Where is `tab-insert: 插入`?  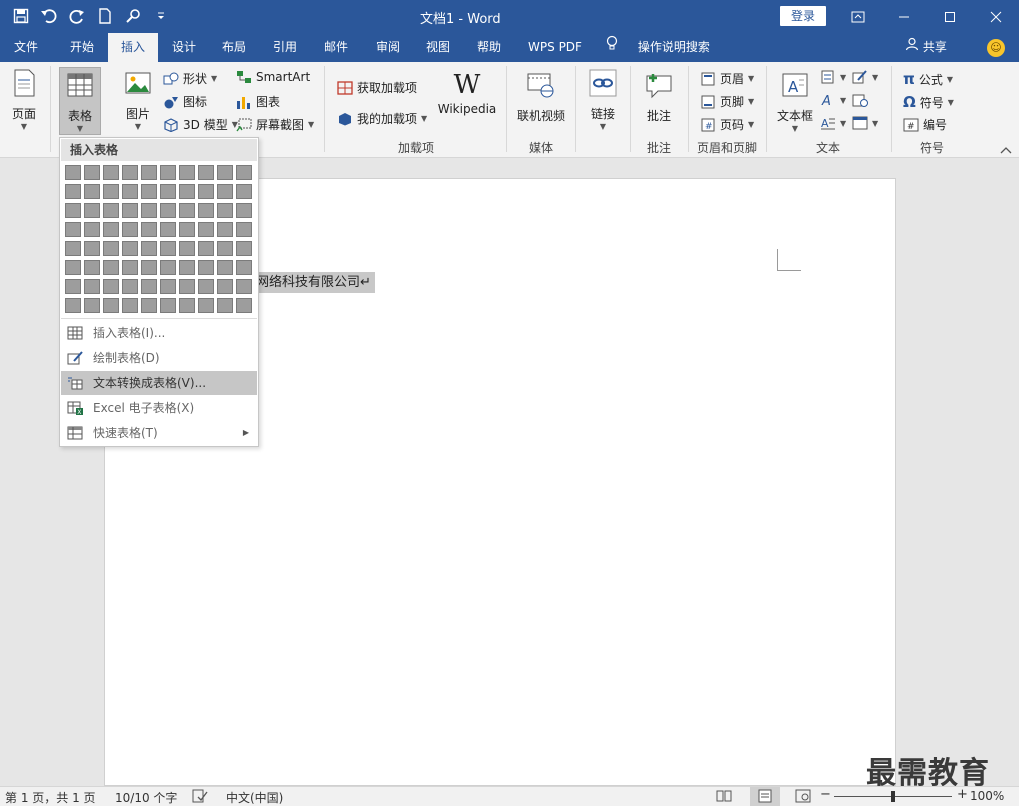 tab-insert: 插入 is located at coordinates (133, 47).